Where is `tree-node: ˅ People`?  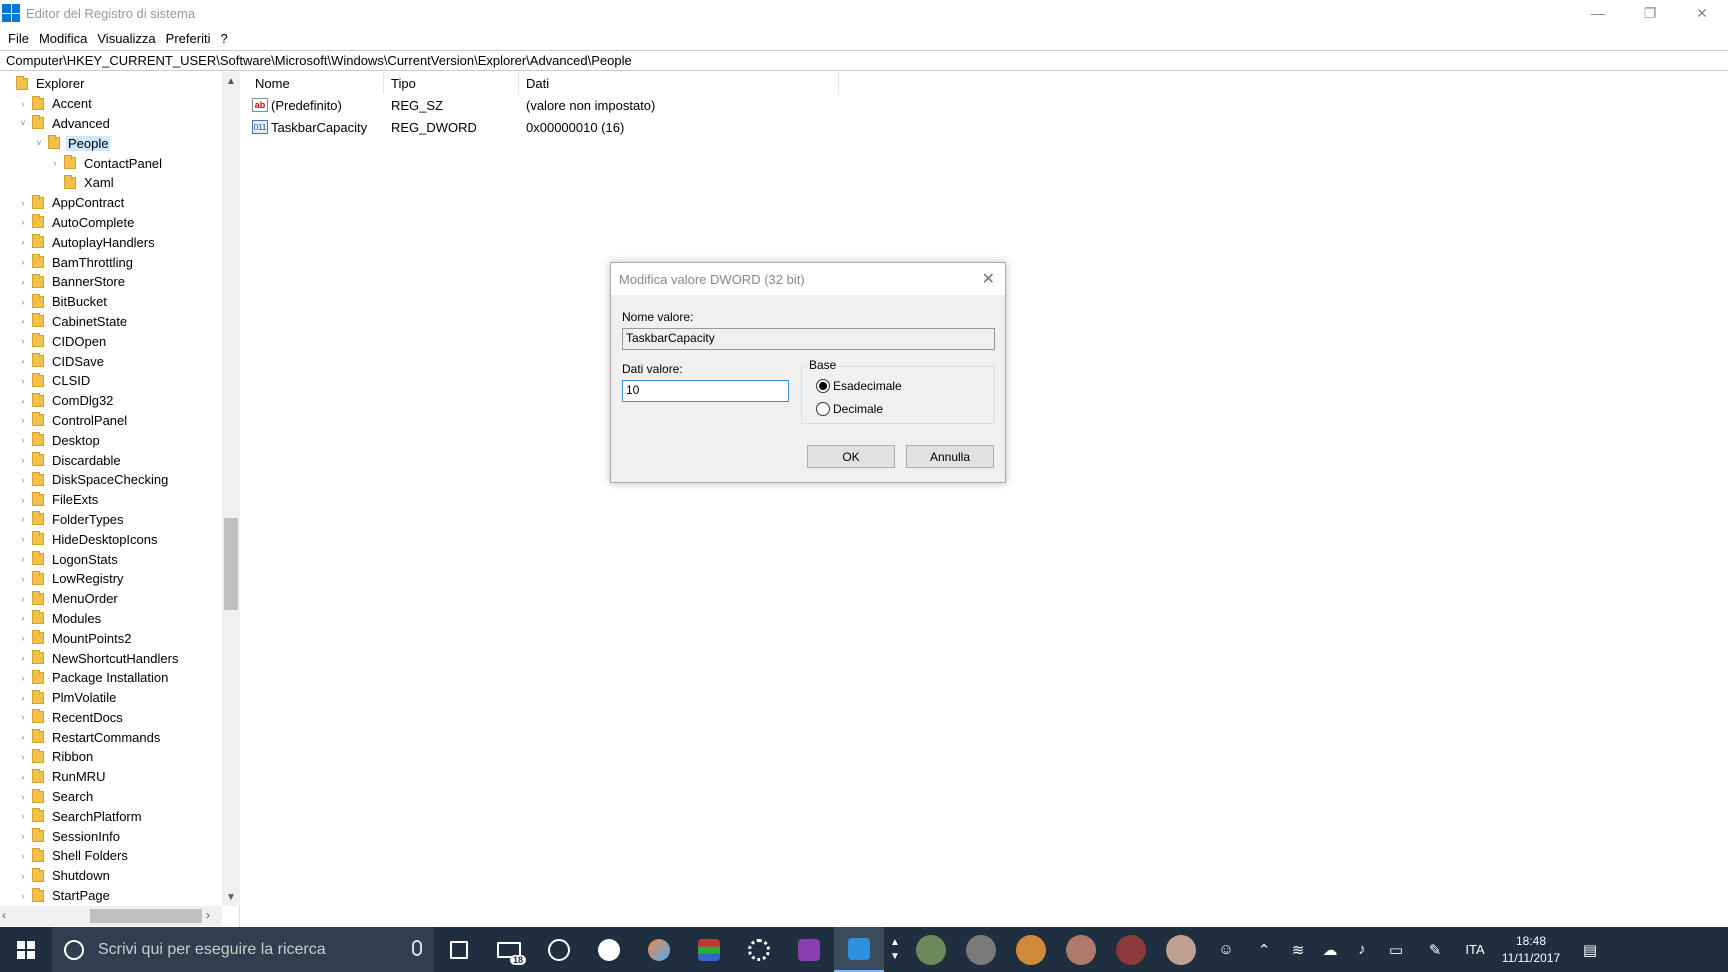 tree-node: ˅ People is located at coordinates (111, 143).